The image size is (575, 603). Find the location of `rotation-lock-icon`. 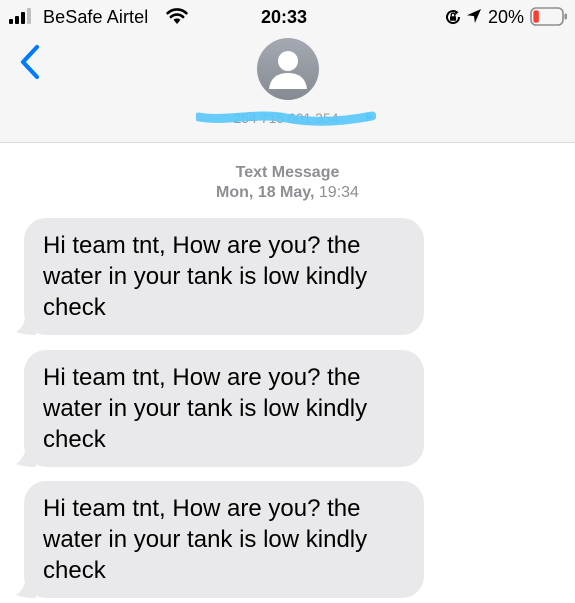

rotation-lock-icon is located at coordinates (453, 17).